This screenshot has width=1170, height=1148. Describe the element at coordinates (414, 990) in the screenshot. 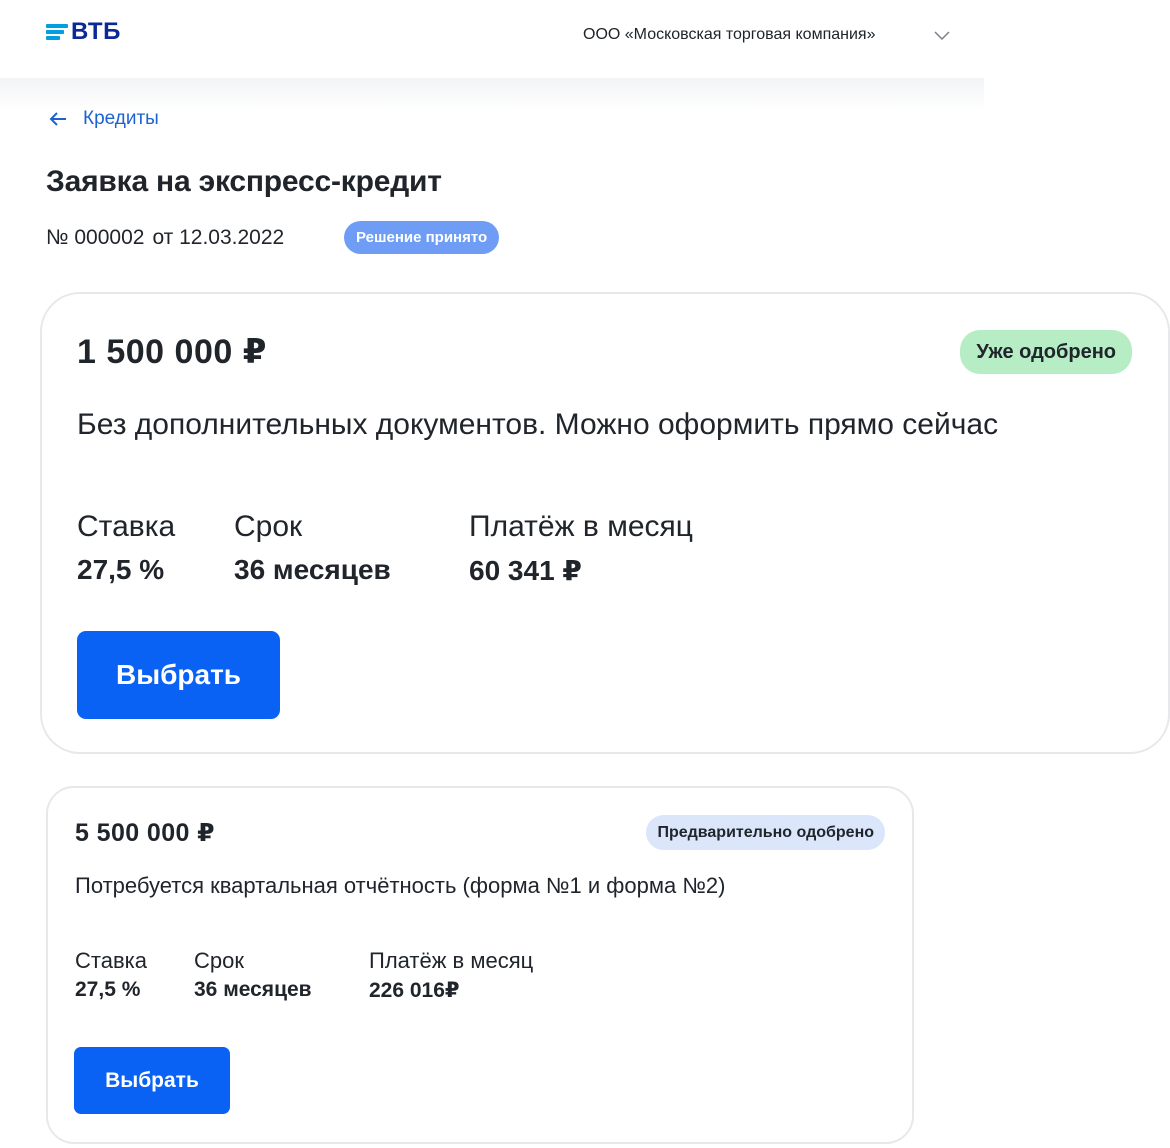

I see `payment-value: 226 016₽` at that location.